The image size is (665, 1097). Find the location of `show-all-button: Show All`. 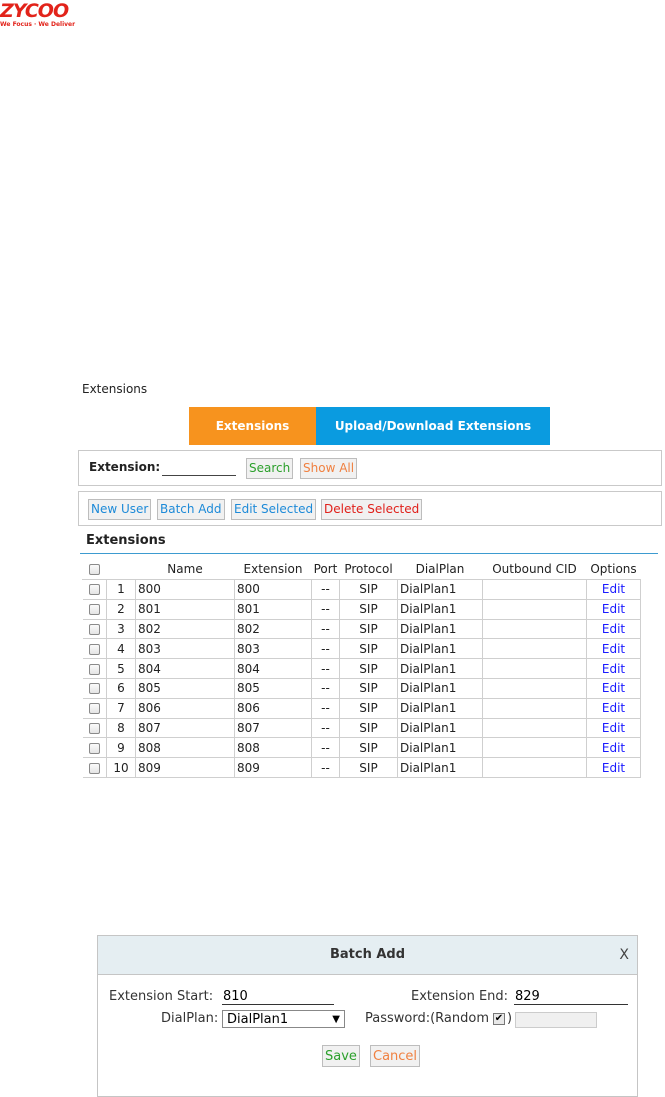

show-all-button: Show All is located at coordinates (329, 468).